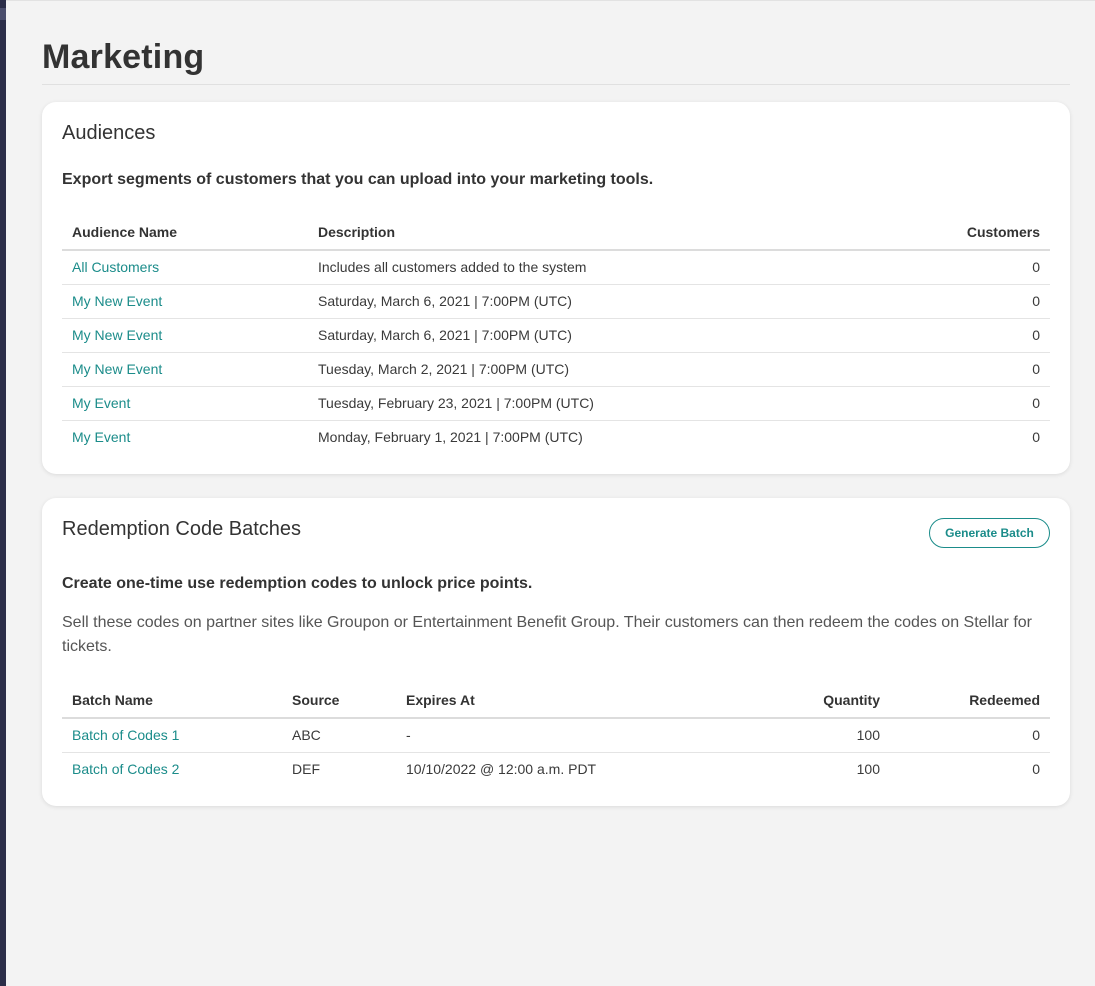  I want to click on table-row: Batch of Codes 1 ABC - 100 0, so click(556, 735).